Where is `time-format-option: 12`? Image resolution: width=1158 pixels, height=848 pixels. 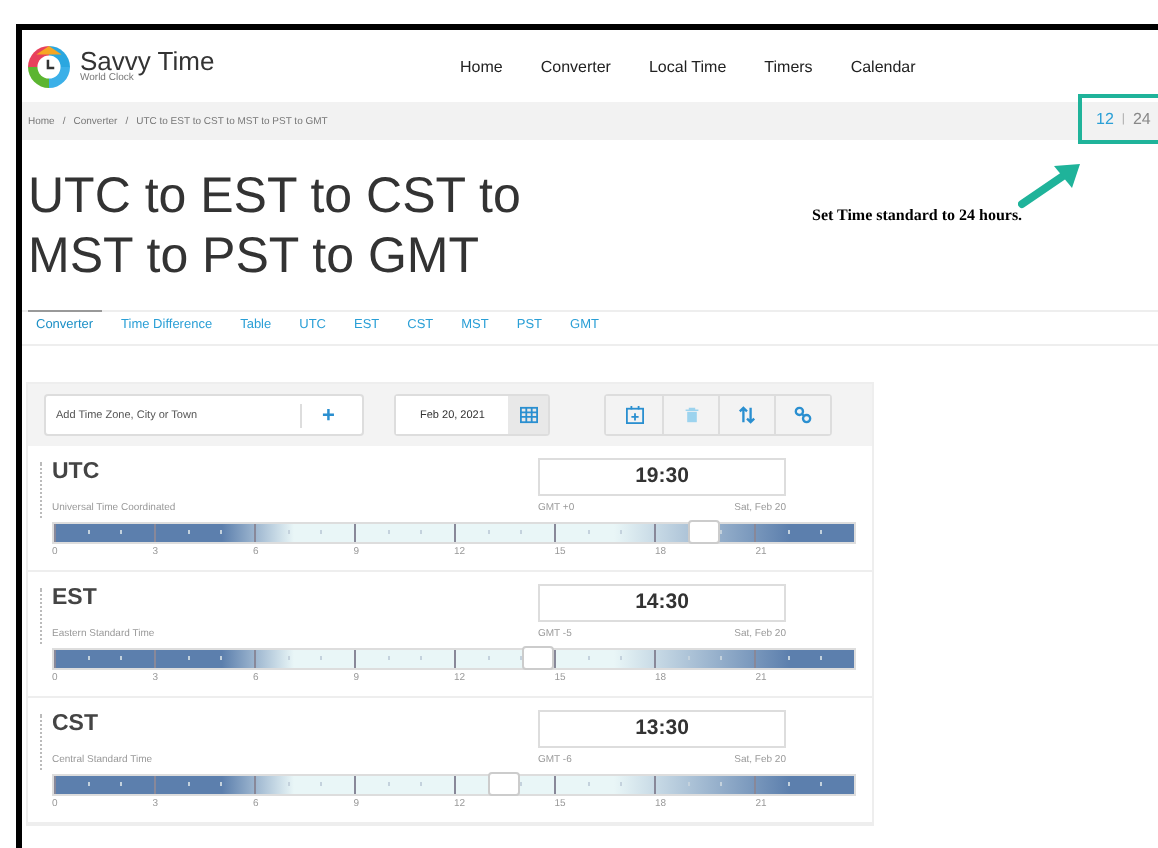
time-format-option: 12 is located at coordinates (1105, 119).